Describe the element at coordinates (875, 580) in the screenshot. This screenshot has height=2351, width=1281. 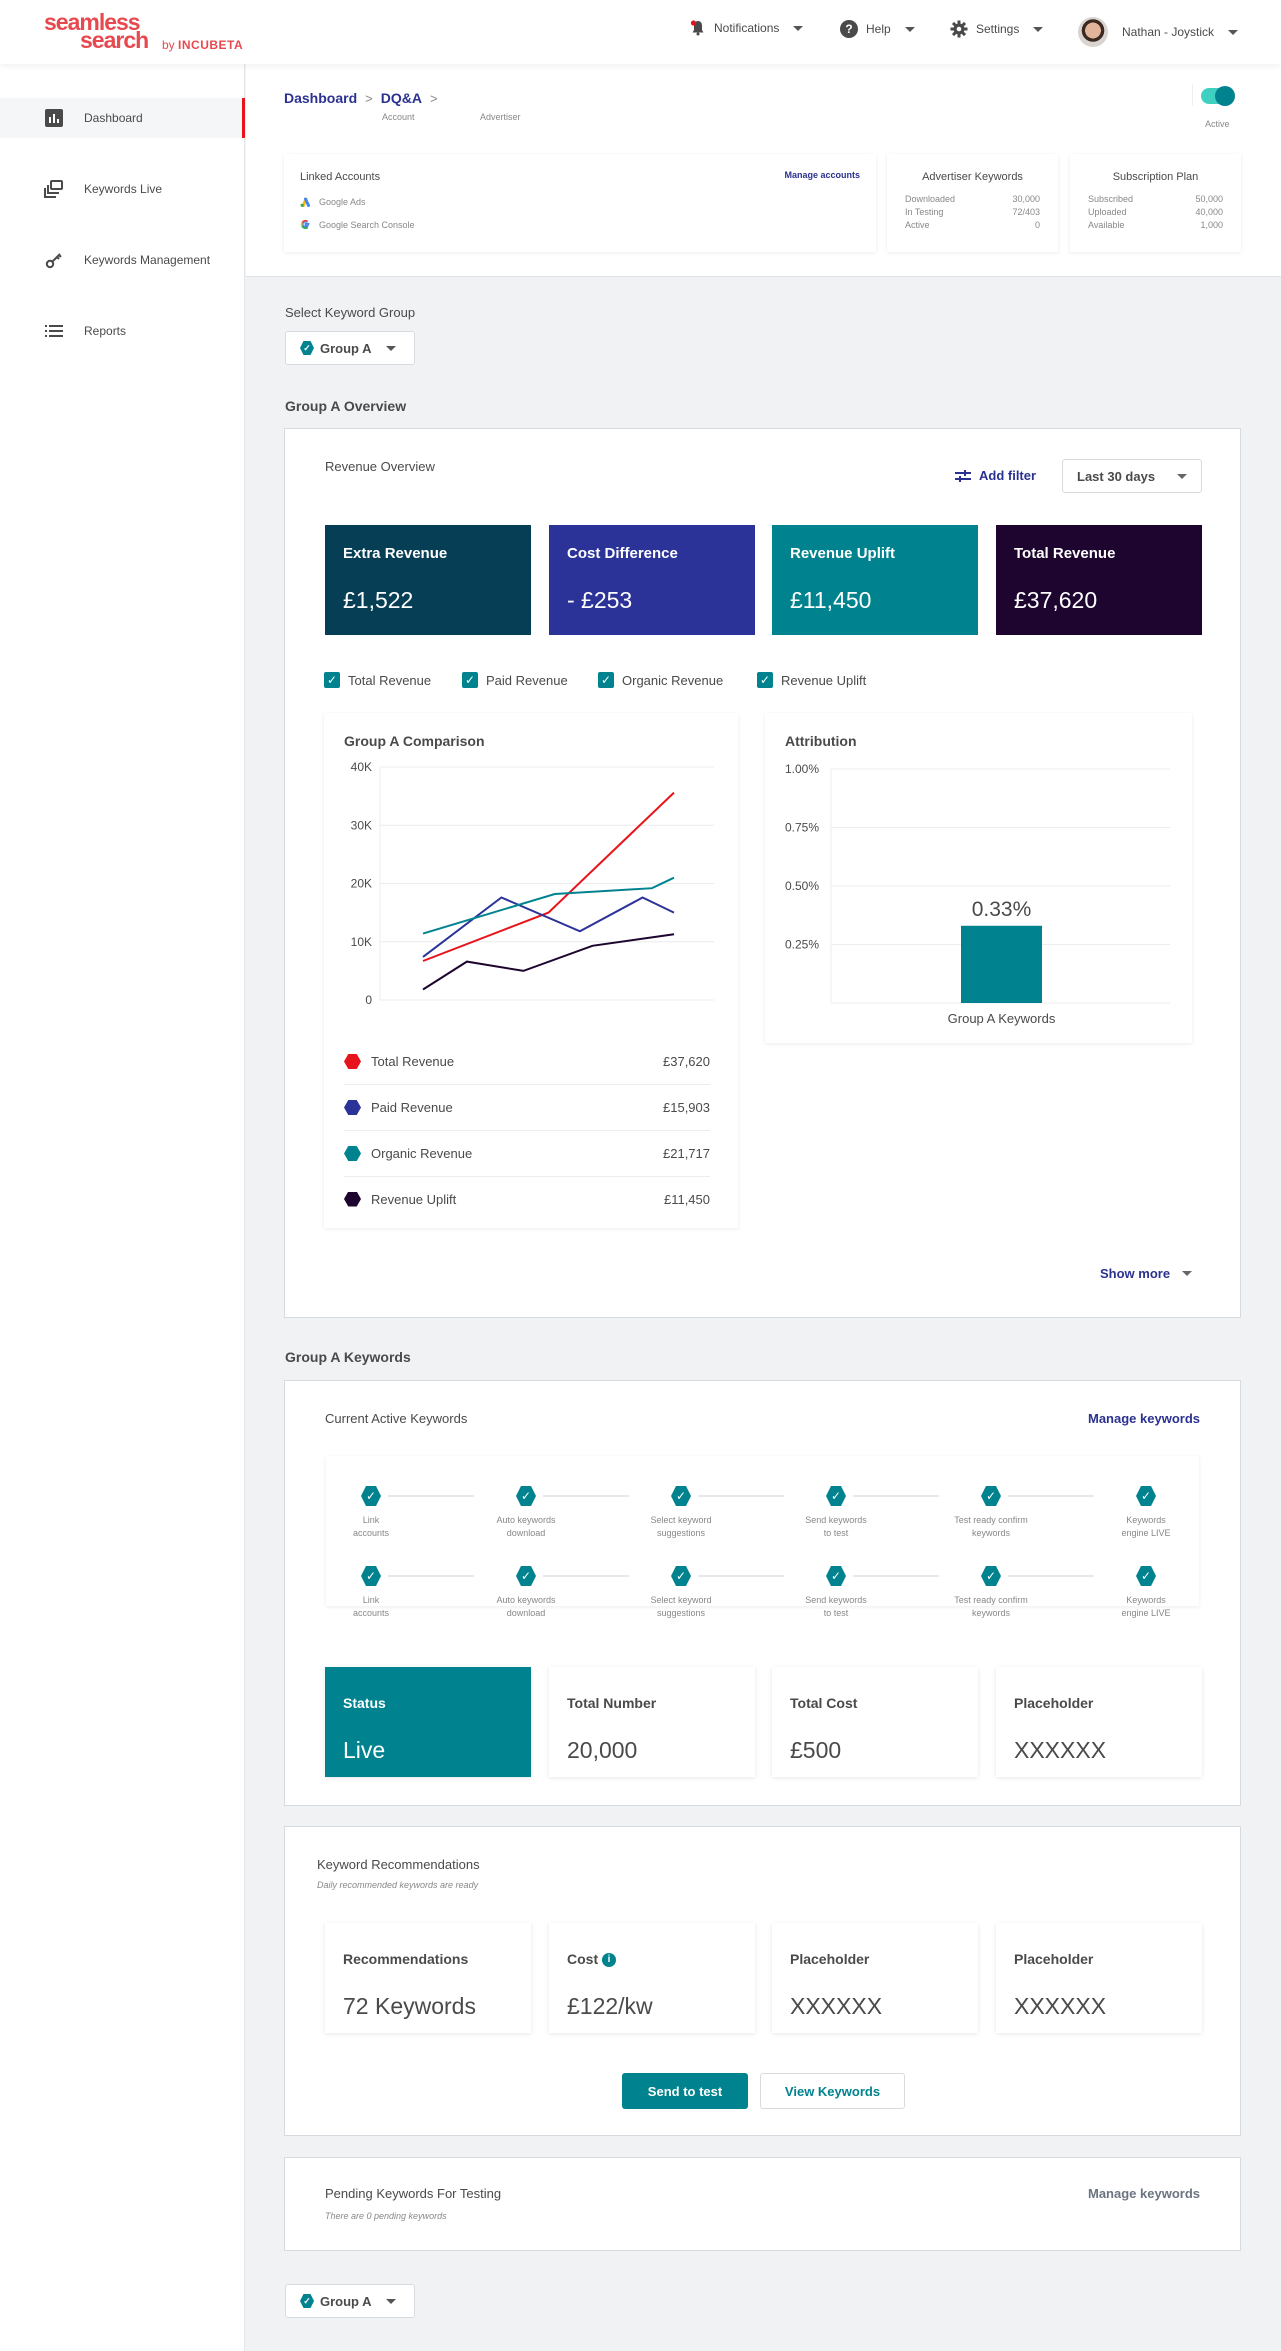
I see `kpi-revenue-uplift: Revenue Uplift £11,450` at that location.